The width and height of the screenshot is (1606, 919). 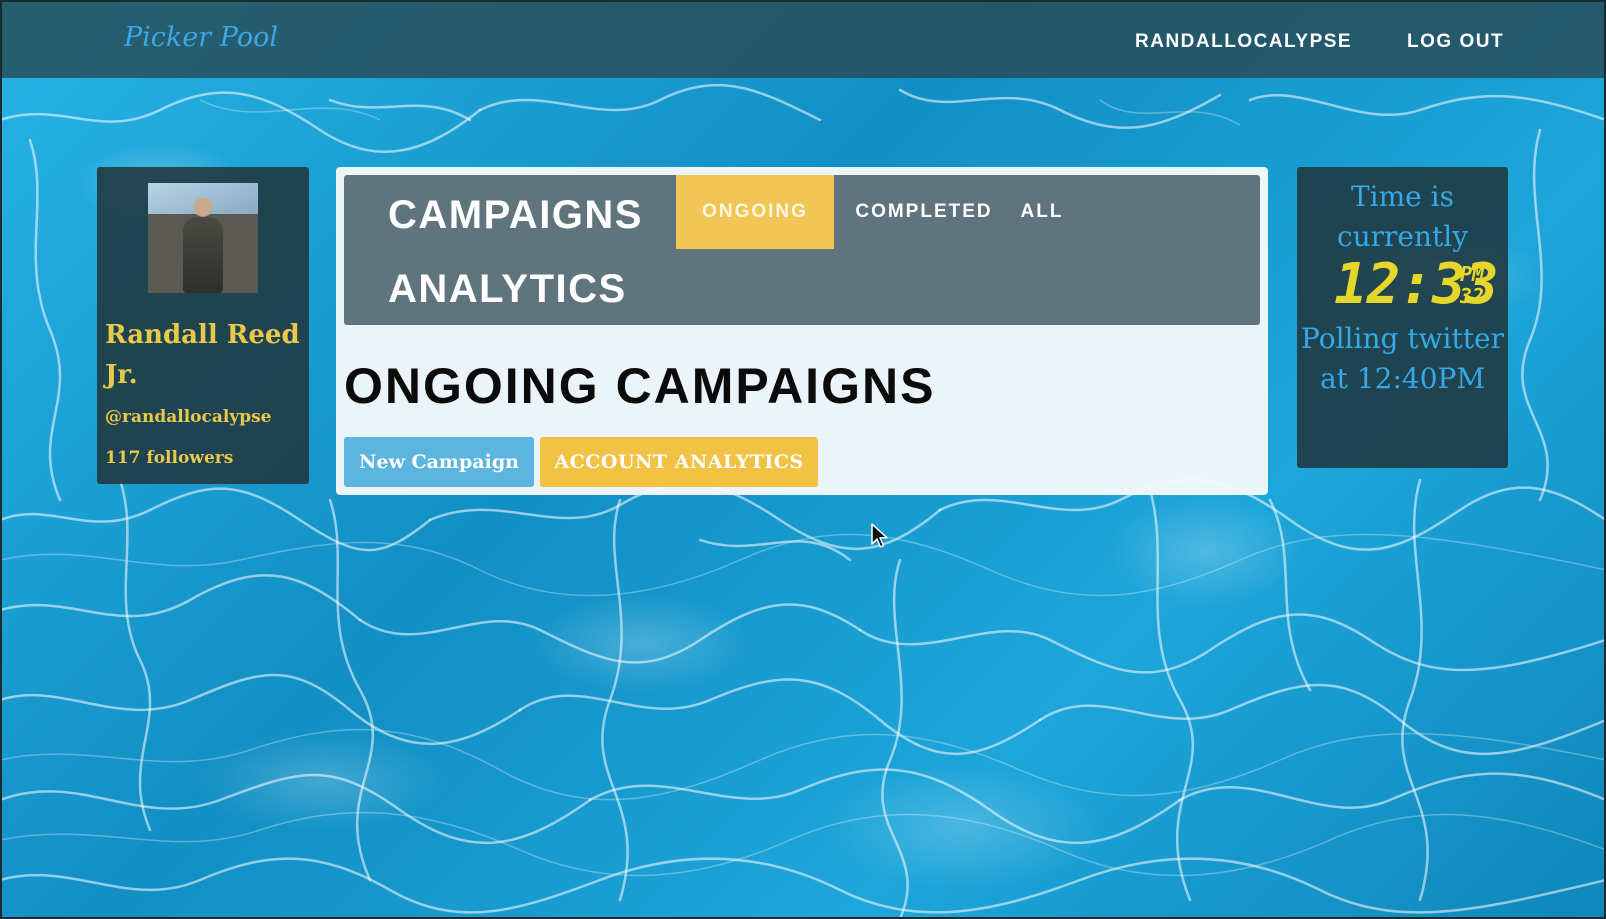 I want to click on nav-user-link: RANDALLOCALYPSE, so click(x=1243, y=42).